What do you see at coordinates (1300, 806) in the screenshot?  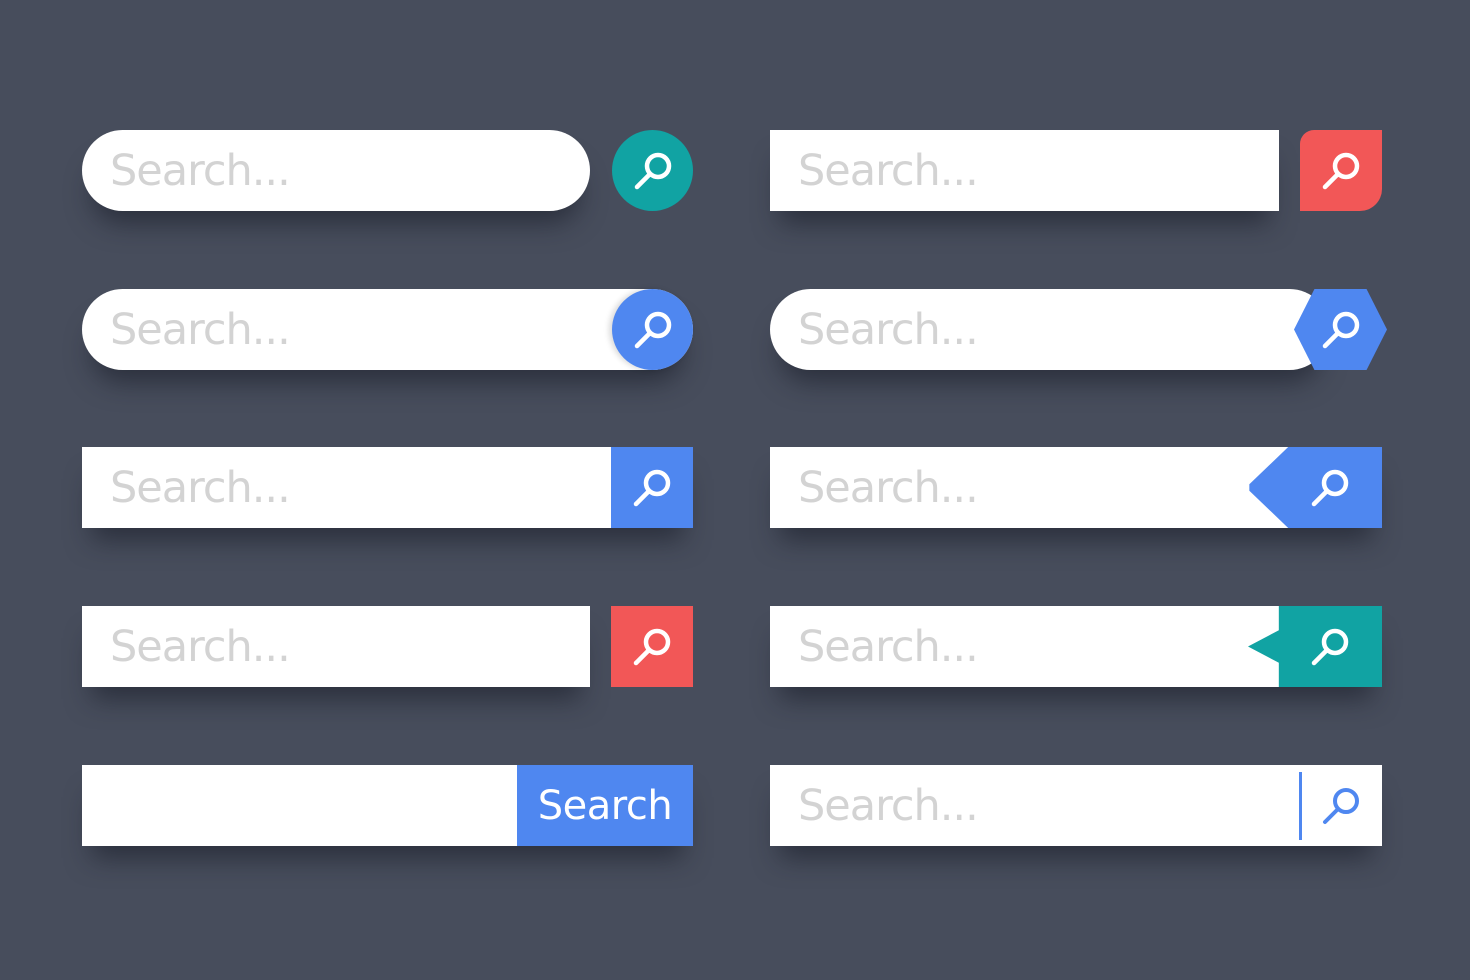 I see `input-divider` at bounding box center [1300, 806].